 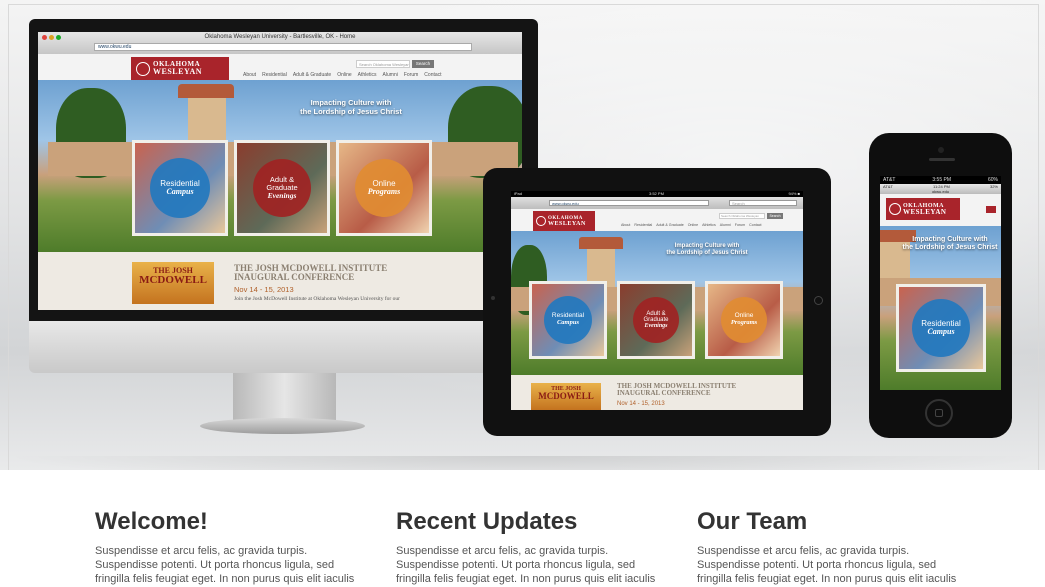 What do you see at coordinates (493, 298) in the screenshot?
I see `ipad-camera` at bounding box center [493, 298].